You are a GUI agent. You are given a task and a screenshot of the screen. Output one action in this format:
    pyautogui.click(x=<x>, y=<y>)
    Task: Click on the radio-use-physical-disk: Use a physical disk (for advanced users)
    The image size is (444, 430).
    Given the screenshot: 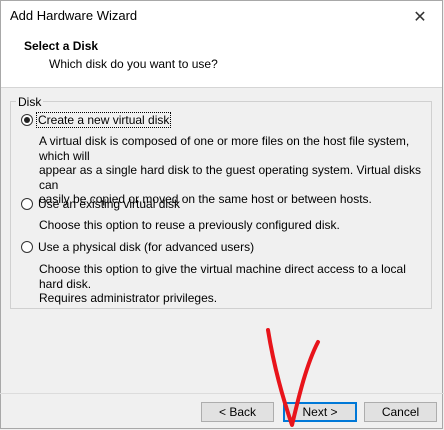 What is the action you would take?
    pyautogui.click(x=138, y=247)
    